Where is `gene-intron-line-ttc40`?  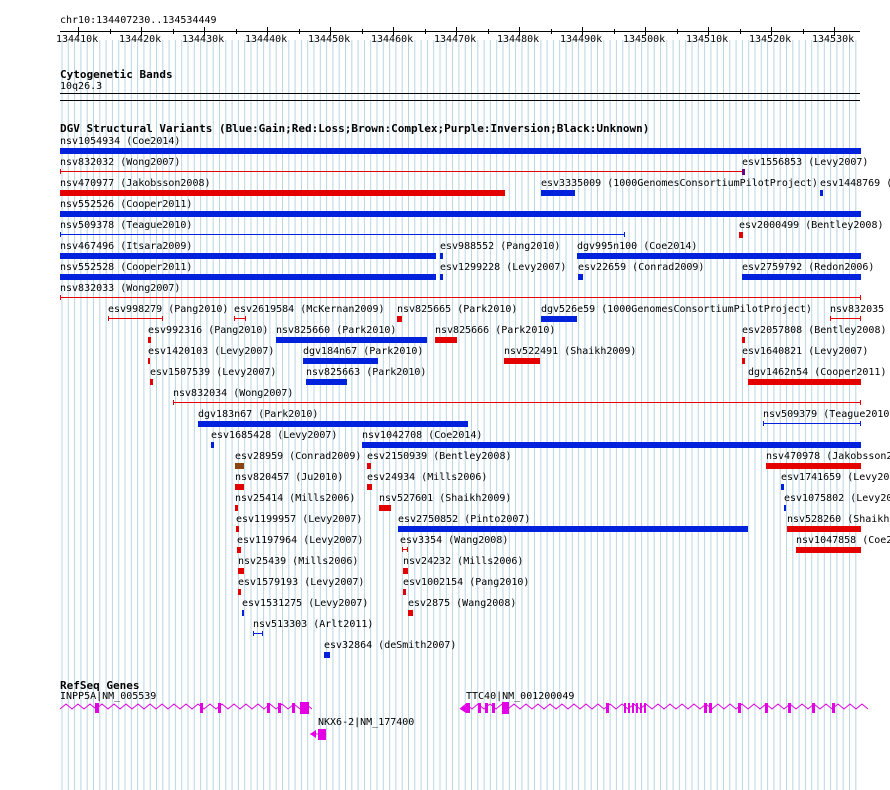 gene-intron-line-ttc40 is located at coordinates (664, 706).